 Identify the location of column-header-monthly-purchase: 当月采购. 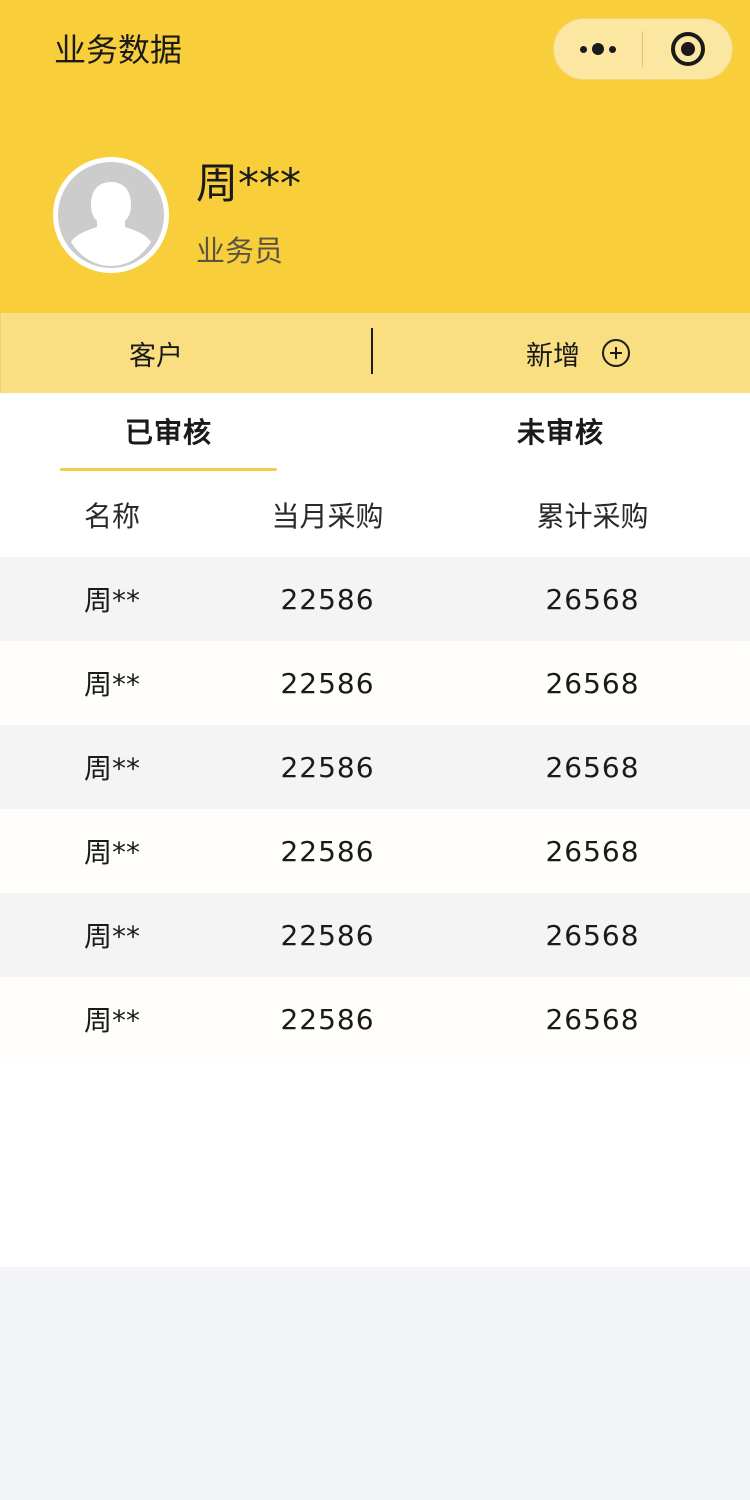
(327, 516).